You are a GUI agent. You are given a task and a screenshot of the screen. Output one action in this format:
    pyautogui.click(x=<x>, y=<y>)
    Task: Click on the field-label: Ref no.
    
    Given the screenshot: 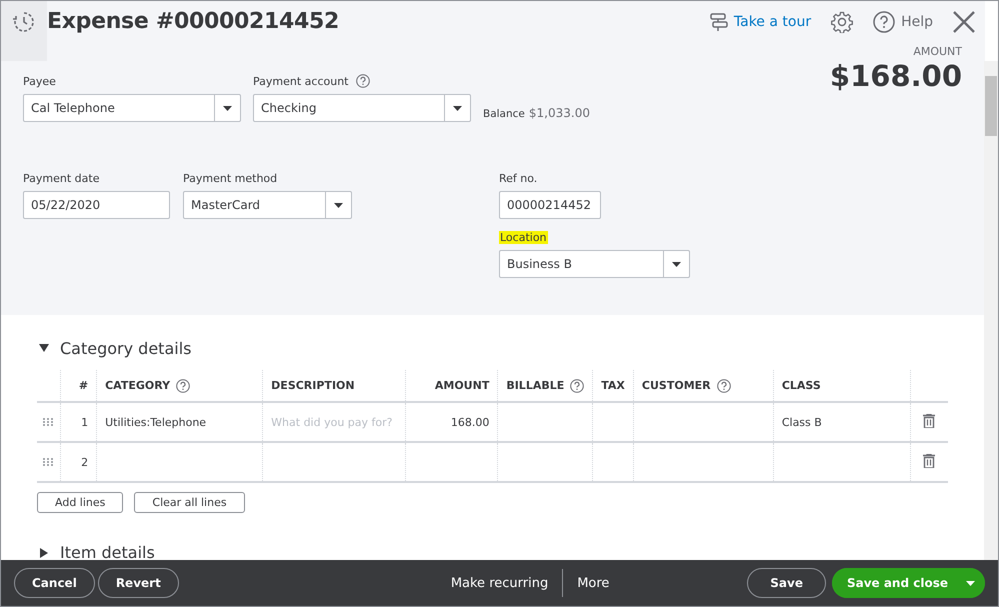 What is the action you would take?
    pyautogui.click(x=518, y=178)
    